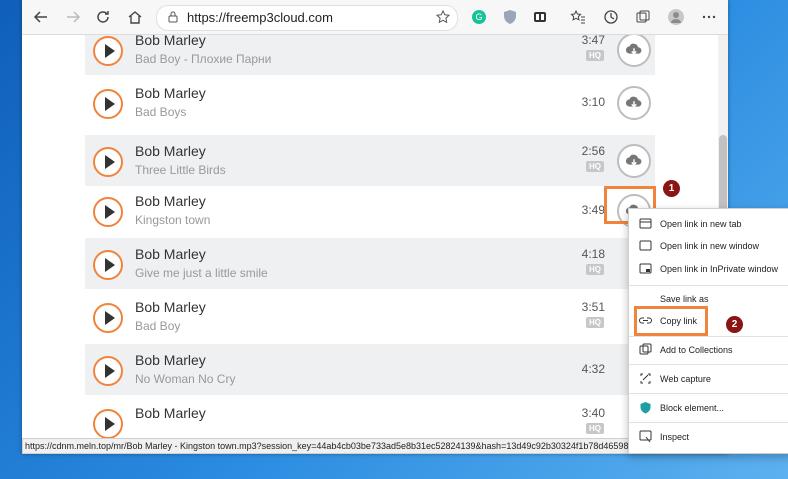 This screenshot has width=788, height=479. Describe the element at coordinates (185, 379) in the screenshot. I see `track-title: No Woman No Cry` at that location.